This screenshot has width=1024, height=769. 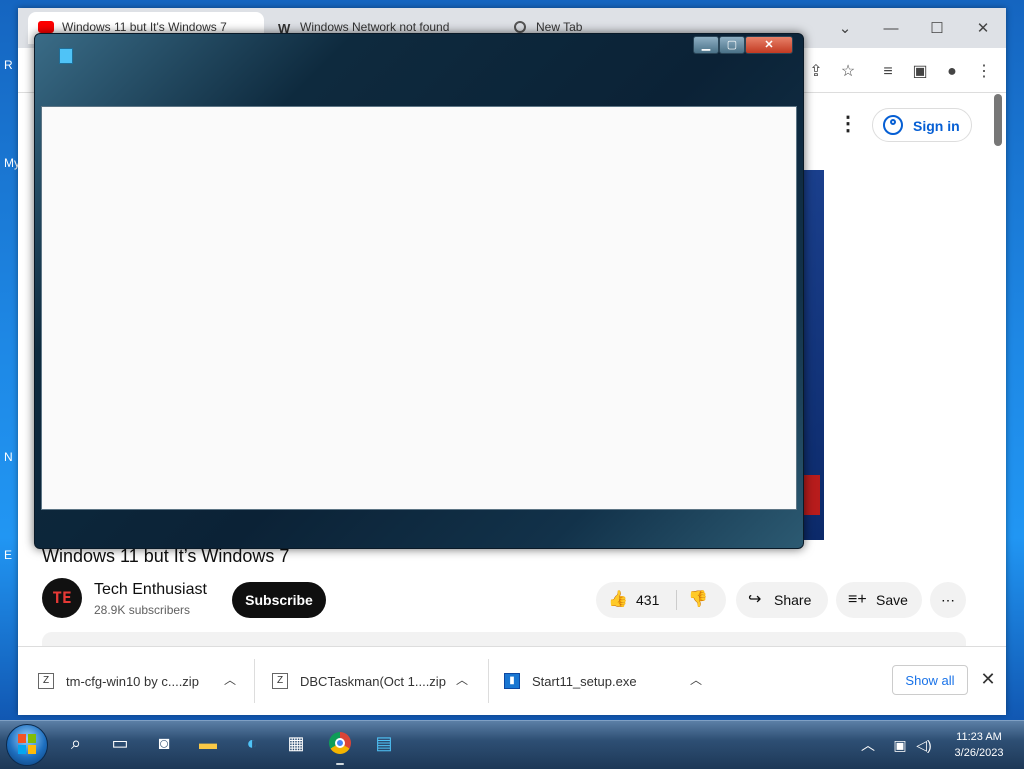 I want to click on search-icon: ⌕, so click(x=76, y=743).